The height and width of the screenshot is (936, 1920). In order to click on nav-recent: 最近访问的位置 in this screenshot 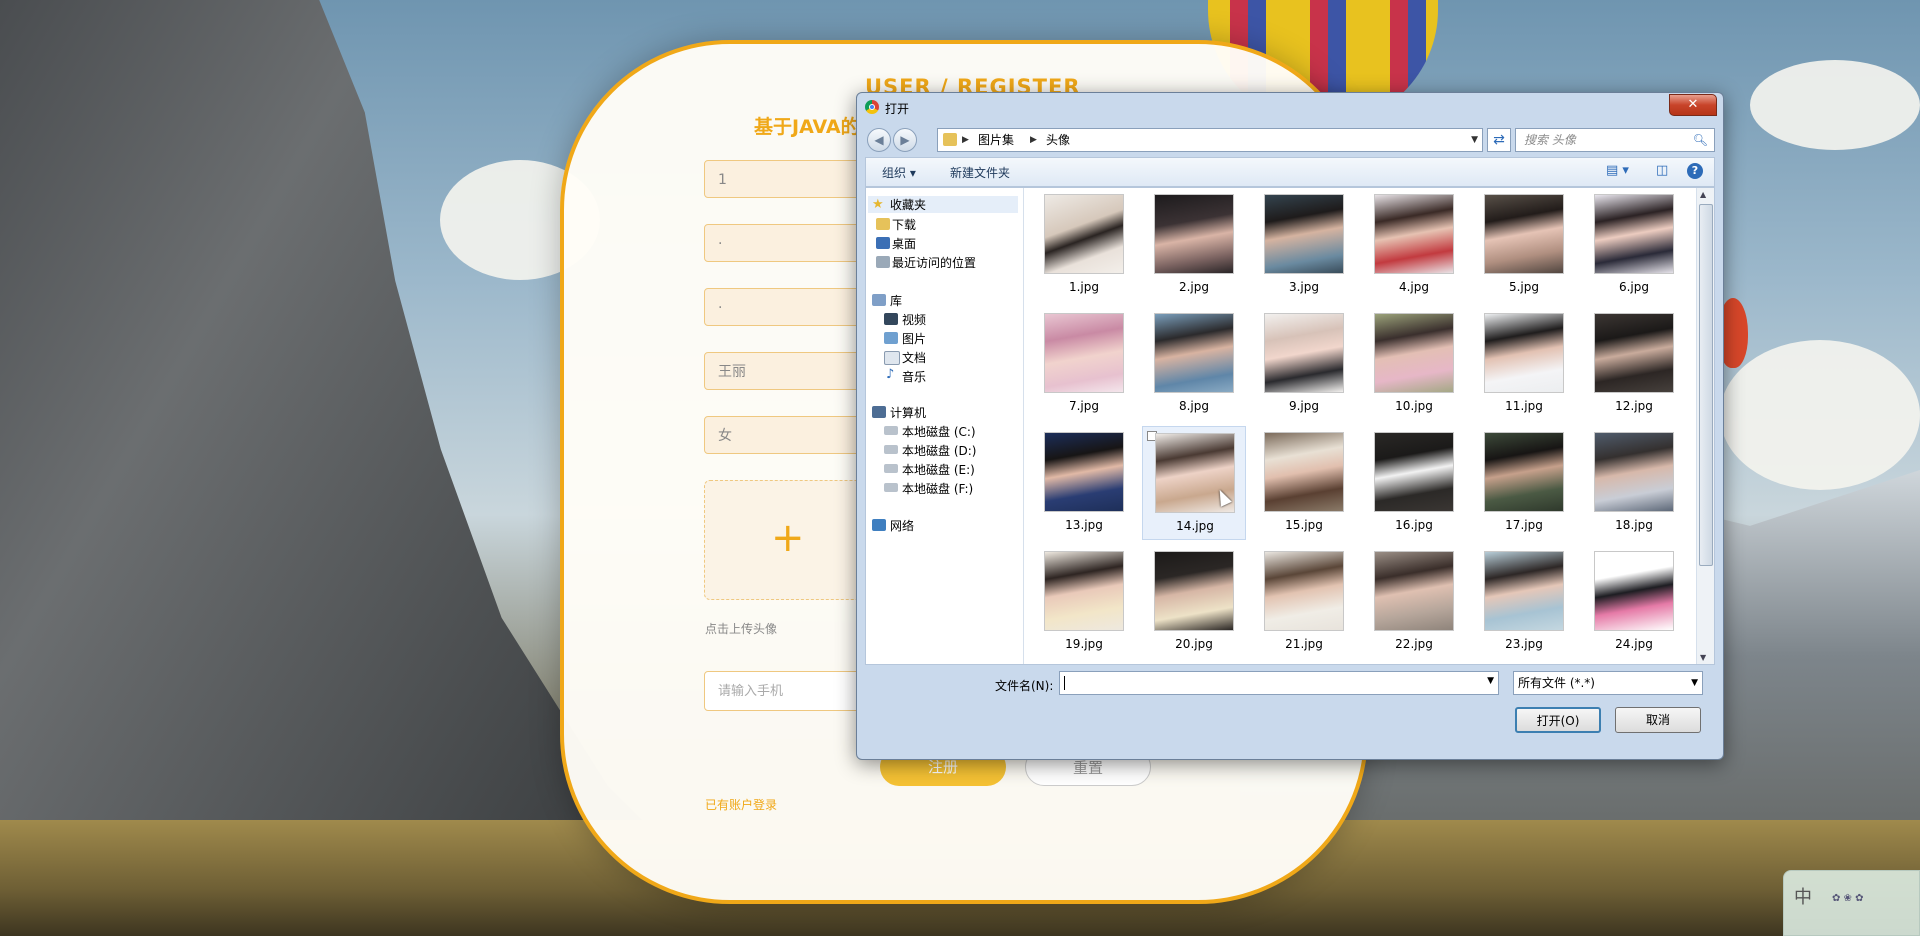, I will do `click(926, 262)`.